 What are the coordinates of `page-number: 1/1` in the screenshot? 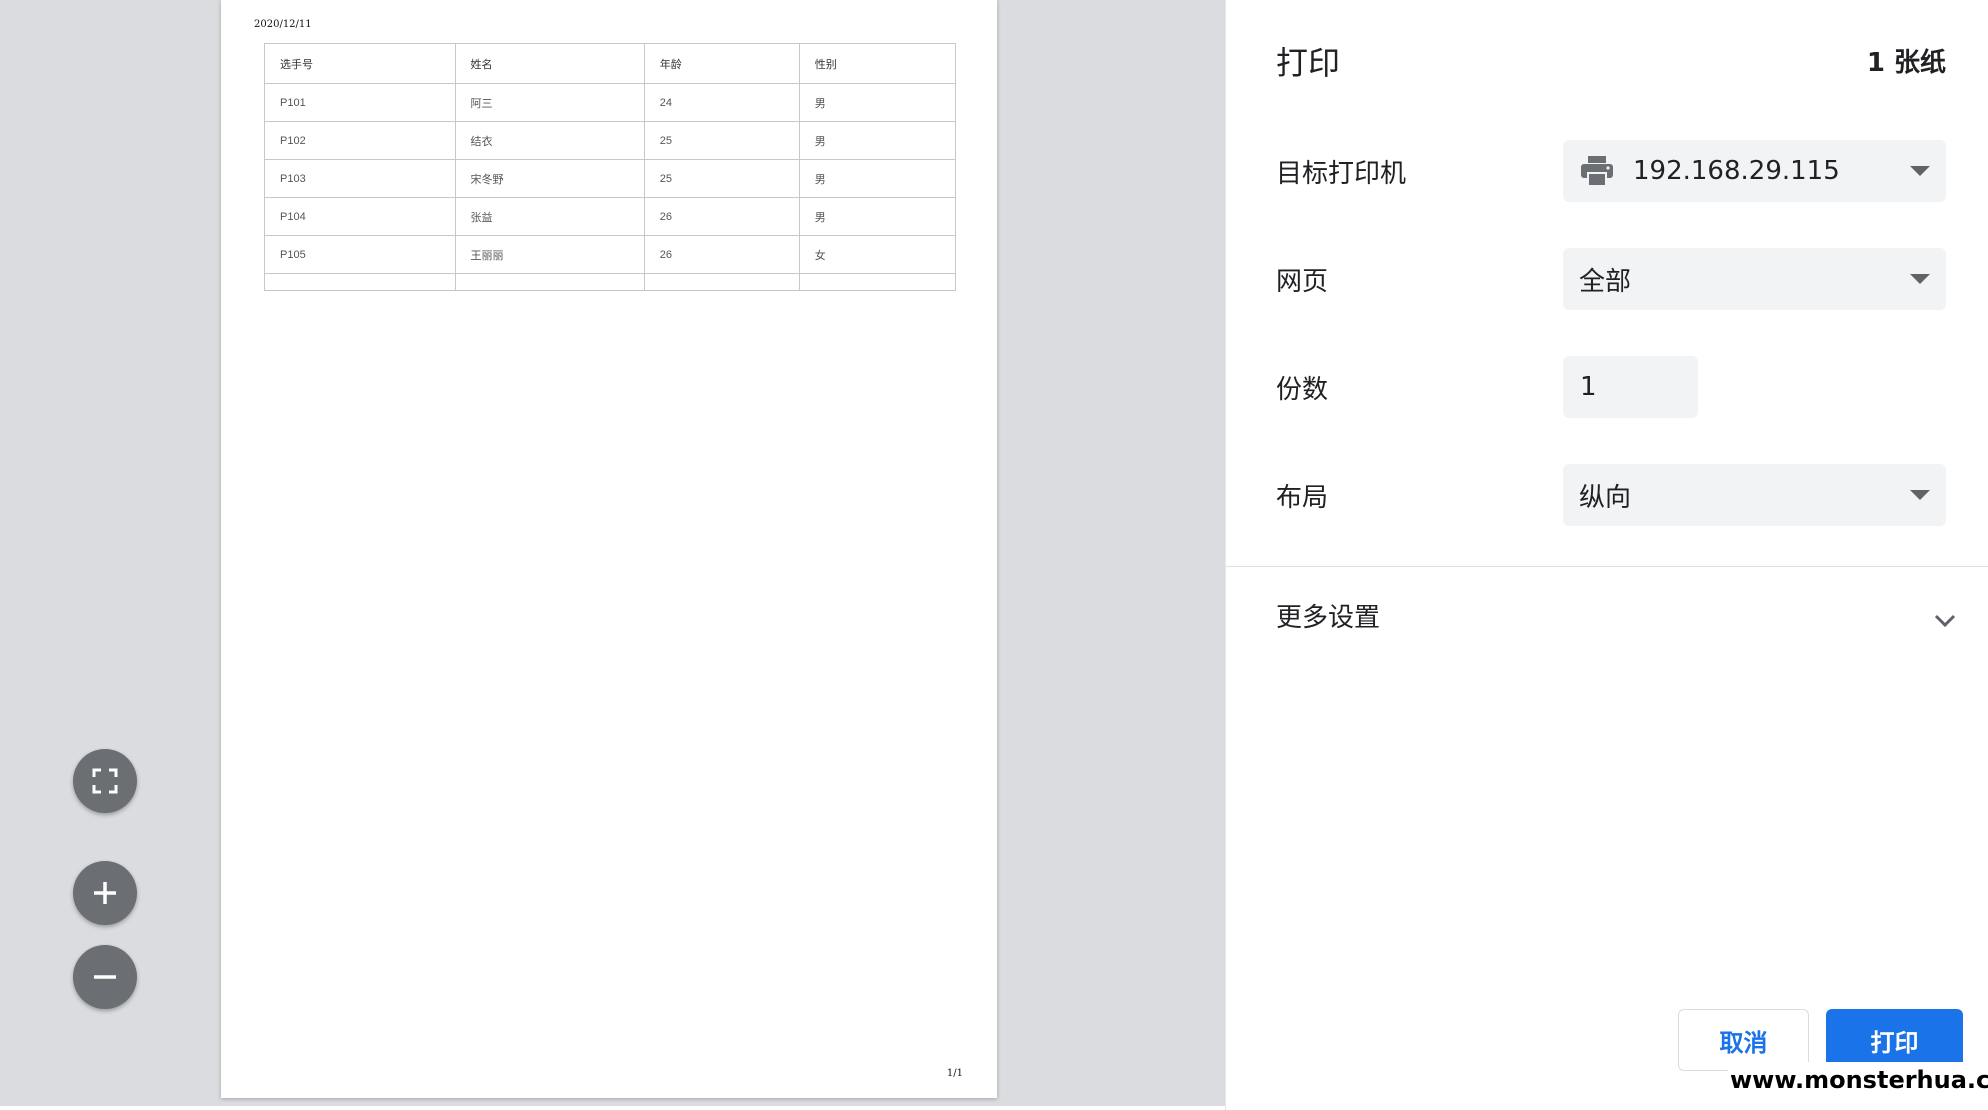 It's located at (954, 1073).